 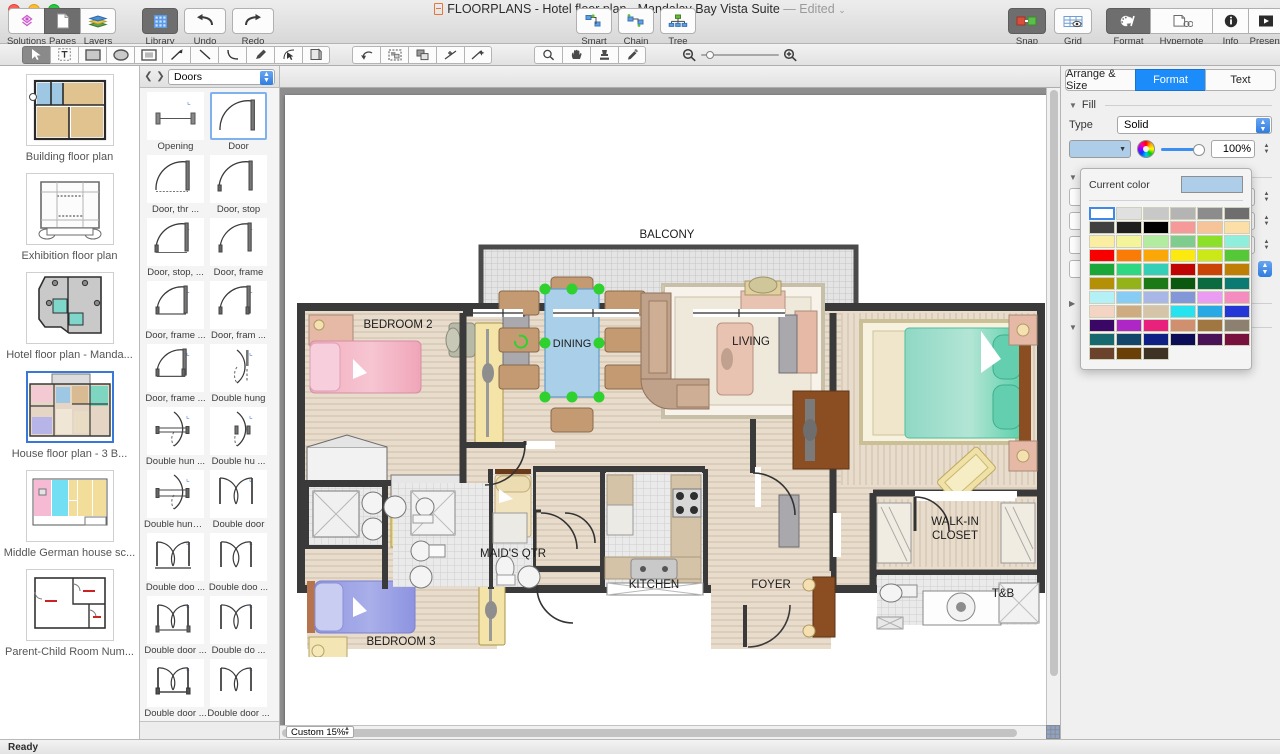 What do you see at coordinates (26, 27) in the screenshot?
I see `solutions-button: Solutions` at bounding box center [26, 27].